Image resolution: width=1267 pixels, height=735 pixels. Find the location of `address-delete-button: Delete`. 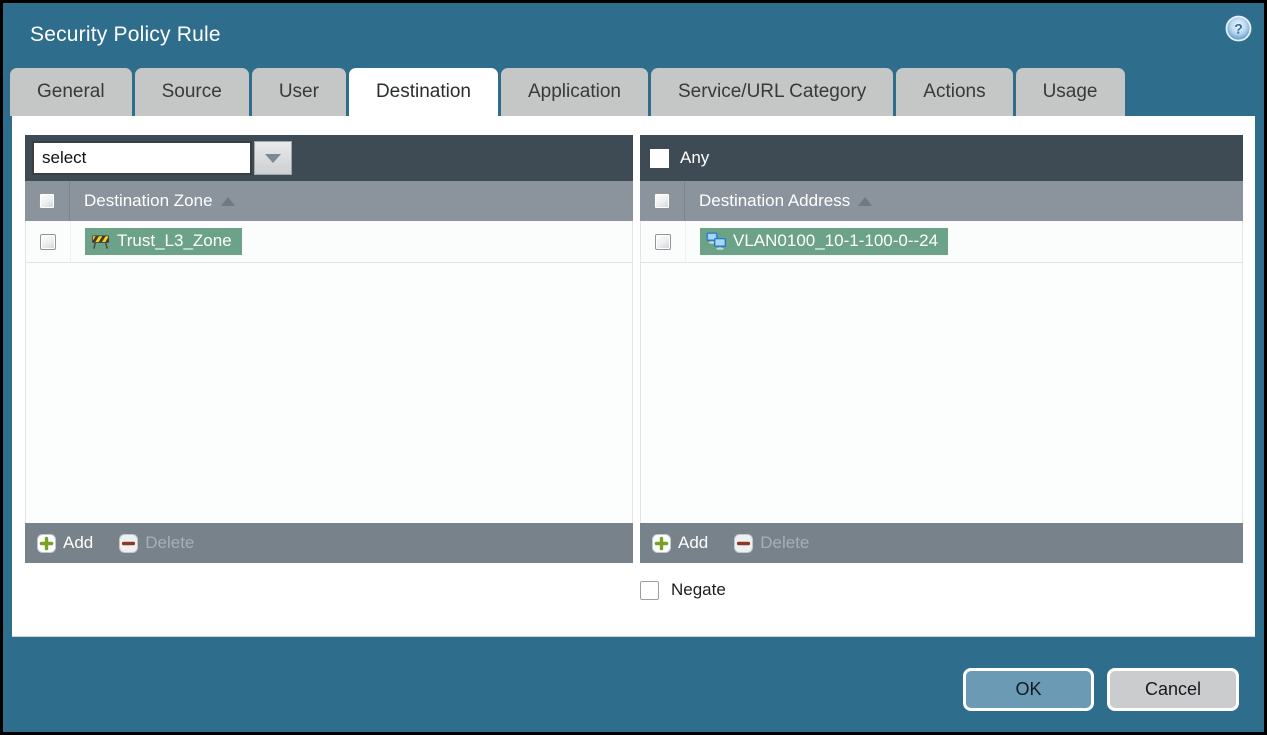

address-delete-button: Delete is located at coordinates (771, 543).